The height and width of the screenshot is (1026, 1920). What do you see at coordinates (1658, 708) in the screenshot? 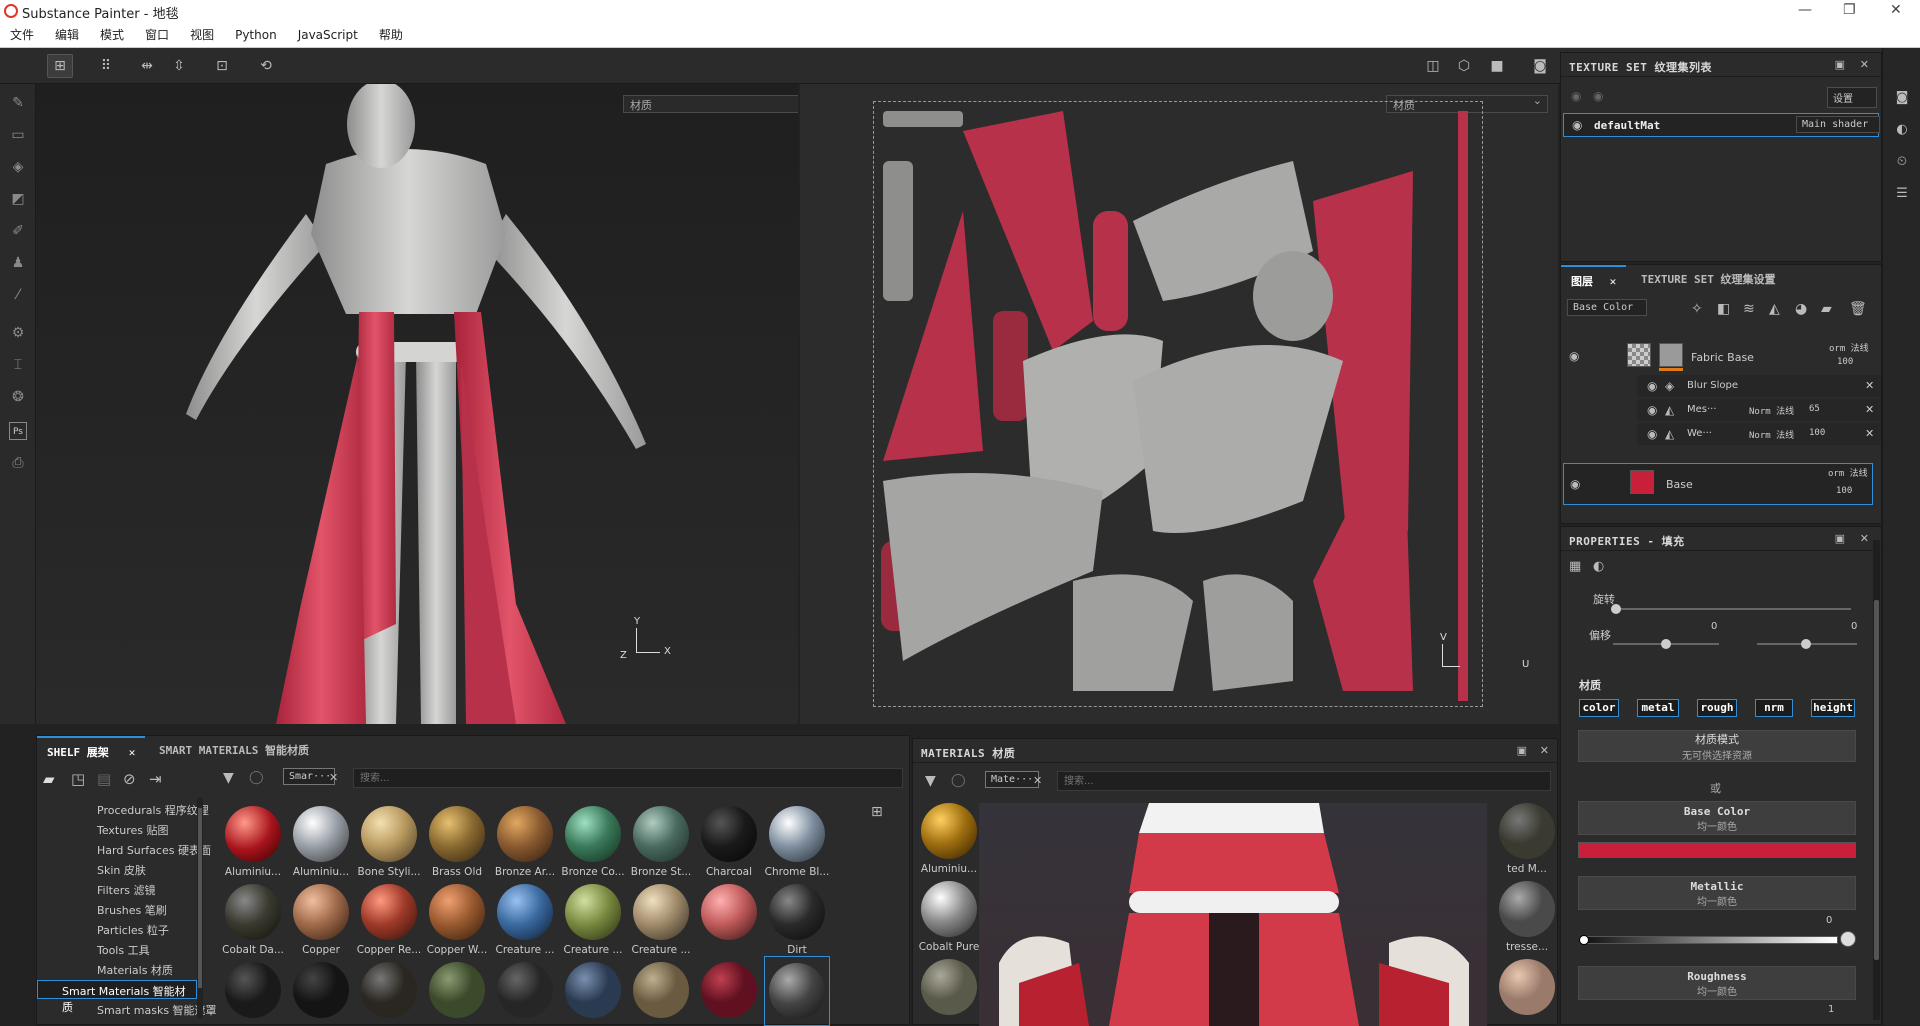
I see `channel-metal-button: metal` at bounding box center [1658, 708].